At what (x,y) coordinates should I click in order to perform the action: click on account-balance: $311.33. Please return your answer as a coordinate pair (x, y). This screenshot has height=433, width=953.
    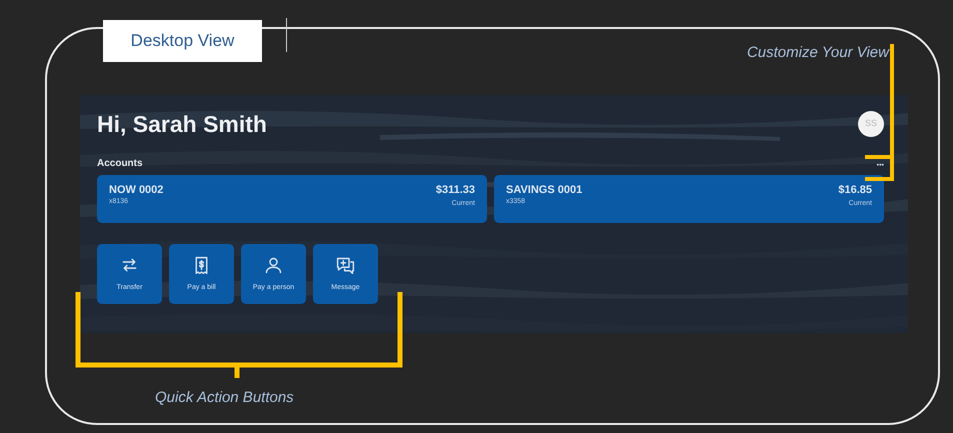
    Looking at the image, I should click on (455, 191).